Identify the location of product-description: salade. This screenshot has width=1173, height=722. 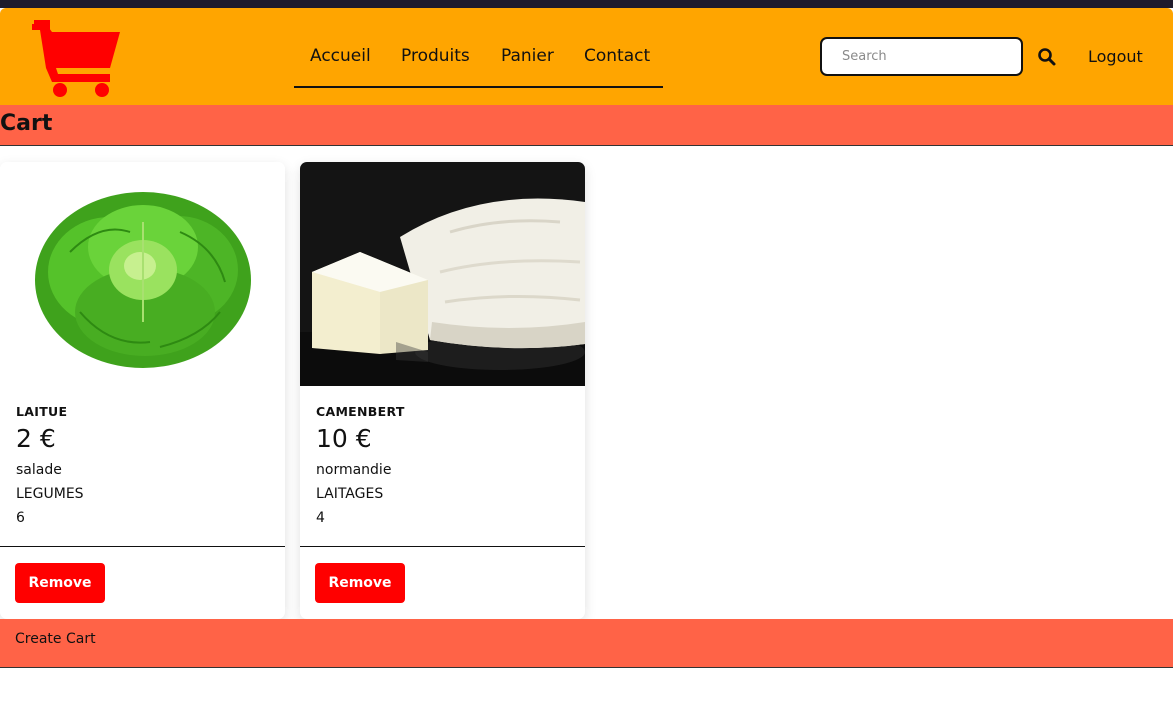
(39, 470).